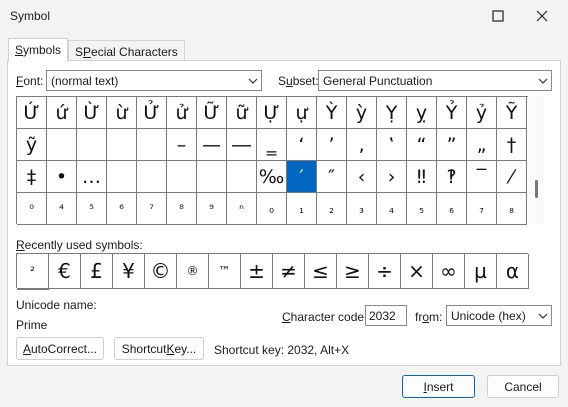 This screenshot has height=407, width=568. What do you see at coordinates (289, 271) in the screenshot?
I see `recent-symbol-cell: ≠` at bounding box center [289, 271].